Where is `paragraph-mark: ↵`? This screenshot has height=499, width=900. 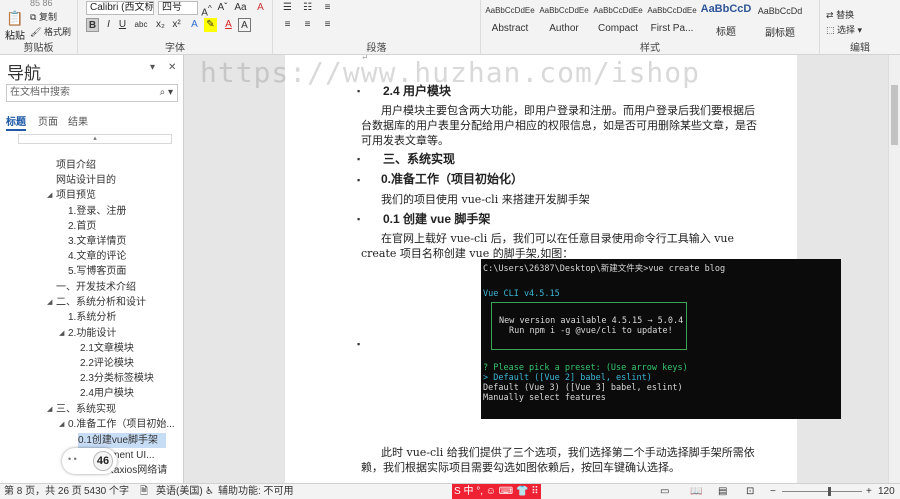 paragraph-mark: ↵ is located at coordinates (365, 59).